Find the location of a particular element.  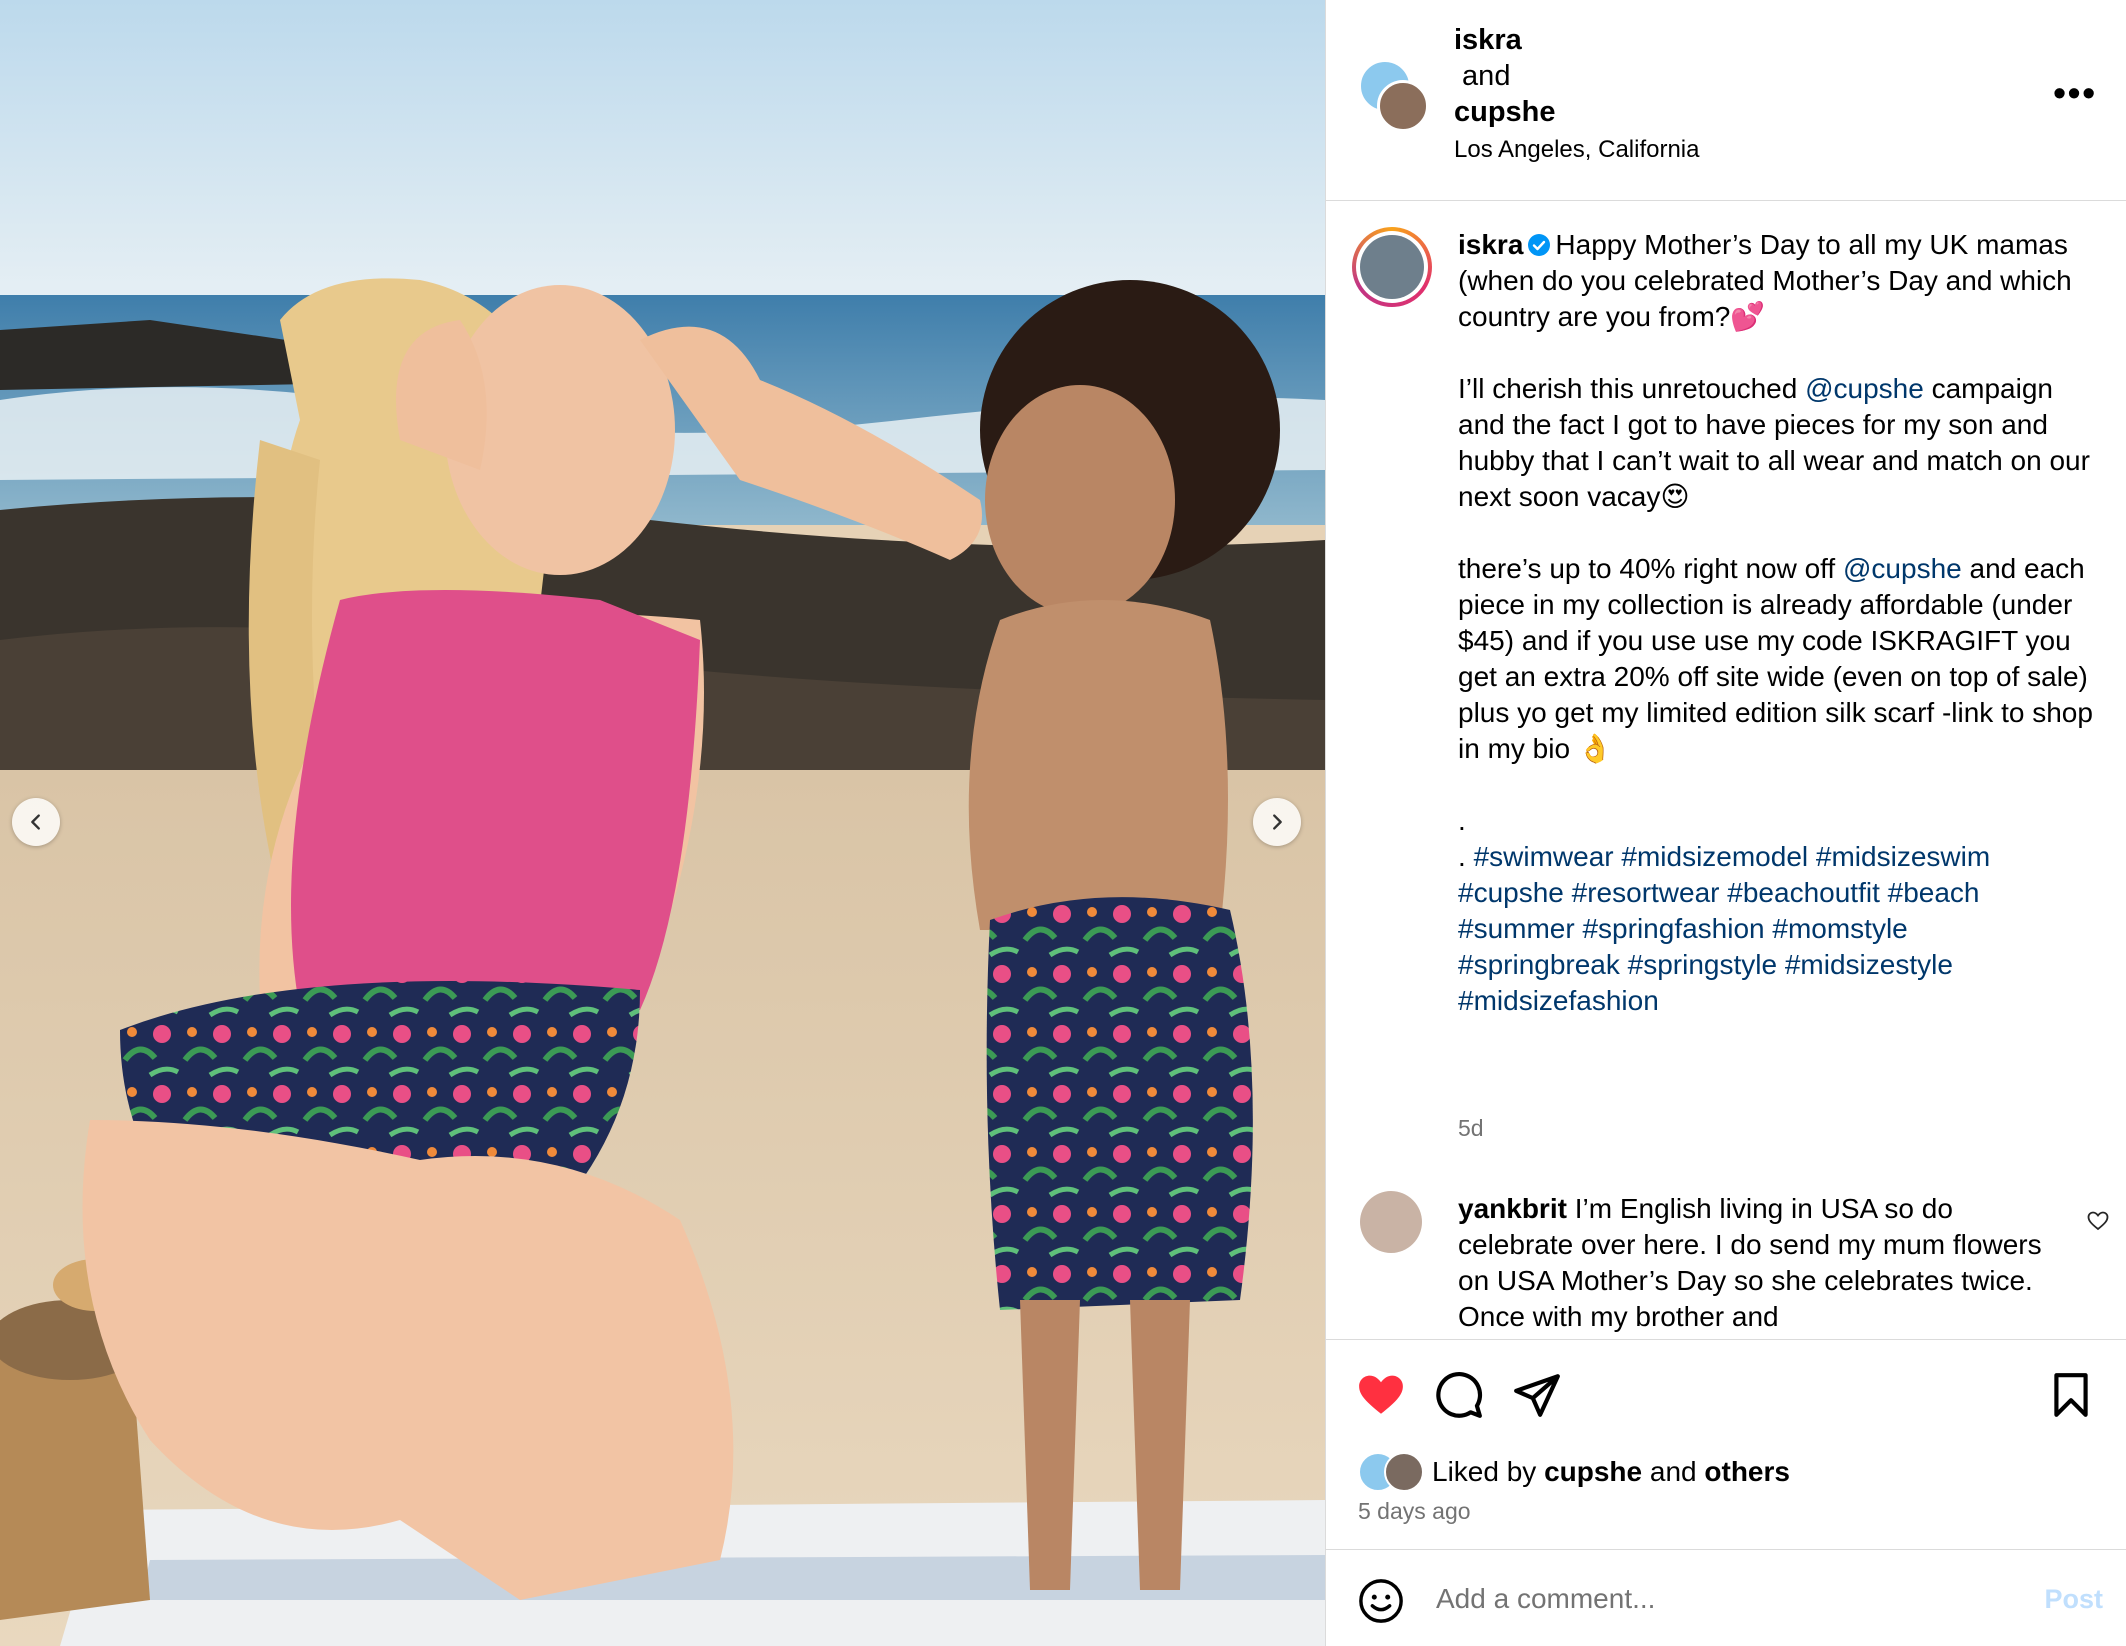

avatar is located at coordinates (1392, 267).